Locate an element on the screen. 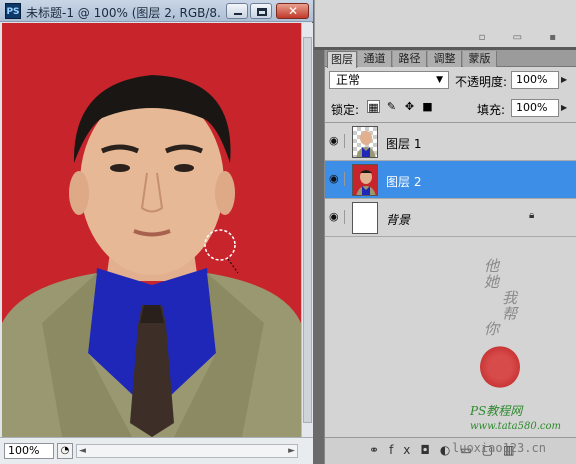 The image size is (576, 464). scroll-right-icon: ► is located at coordinates (291, 451).